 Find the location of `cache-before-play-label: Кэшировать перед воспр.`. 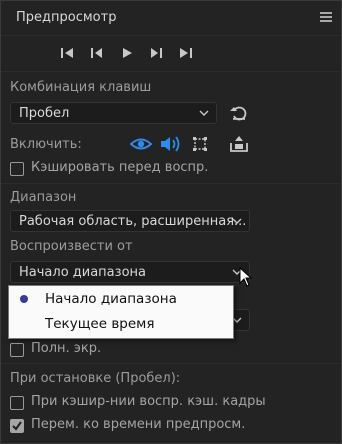

cache-before-play-label: Кэшировать перед воспр. is located at coordinates (120, 167).